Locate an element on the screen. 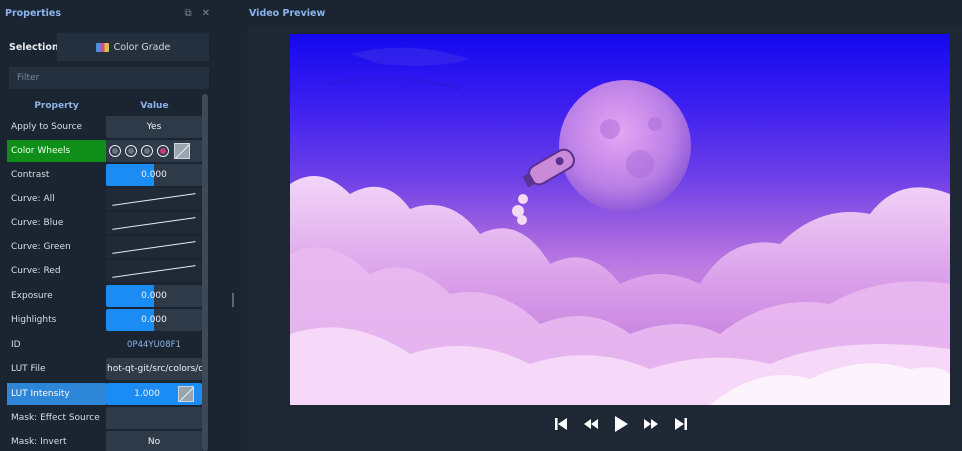 This screenshot has width=962, height=451. property-name: LUT Intensity is located at coordinates (56, 394).